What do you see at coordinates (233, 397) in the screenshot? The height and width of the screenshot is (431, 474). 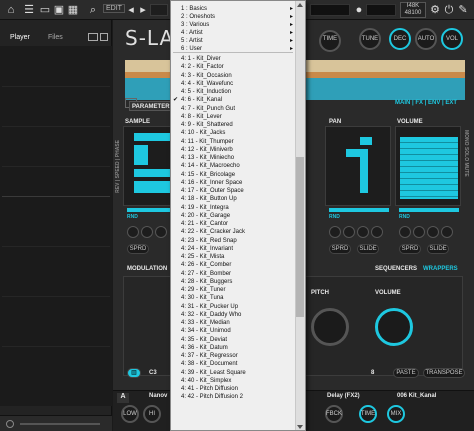 I see `menu-kit-item: 4: 42 - Pitch Diffusion 2` at bounding box center [233, 397].